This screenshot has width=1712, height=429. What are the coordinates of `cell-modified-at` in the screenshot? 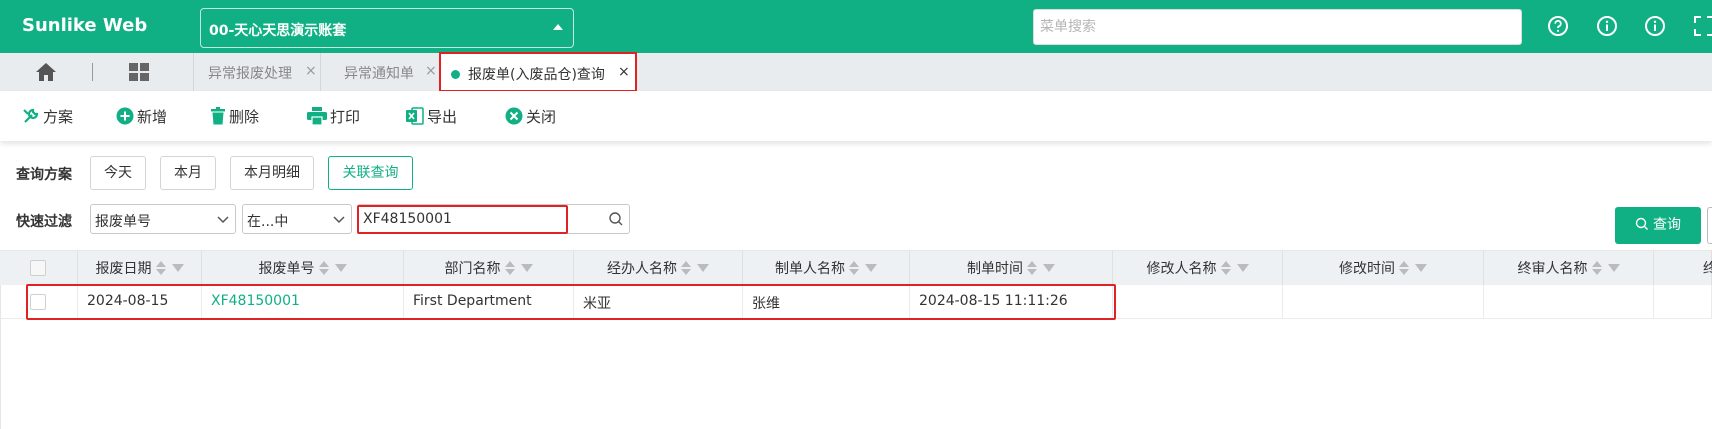 It's located at (1383, 302).